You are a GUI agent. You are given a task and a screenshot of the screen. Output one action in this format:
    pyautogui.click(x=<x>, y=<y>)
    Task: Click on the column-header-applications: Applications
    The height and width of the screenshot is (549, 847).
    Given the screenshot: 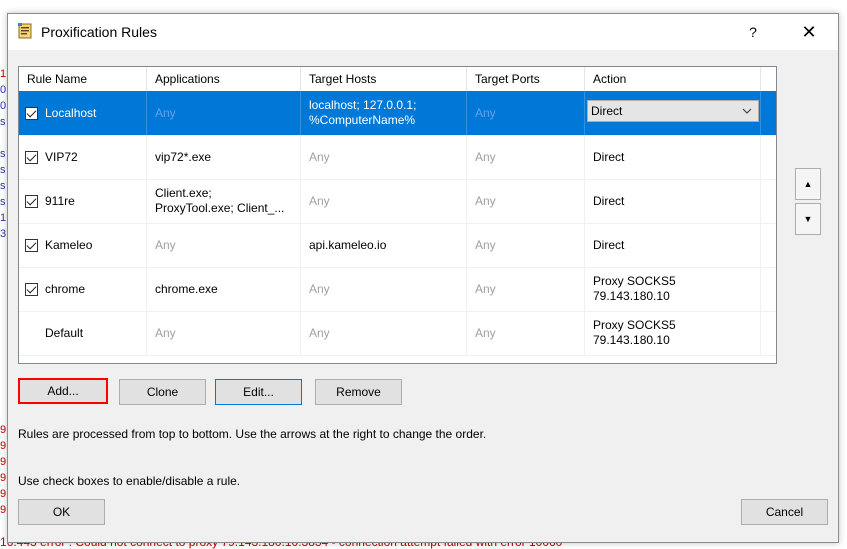 What is the action you would take?
    pyautogui.click(x=224, y=79)
    